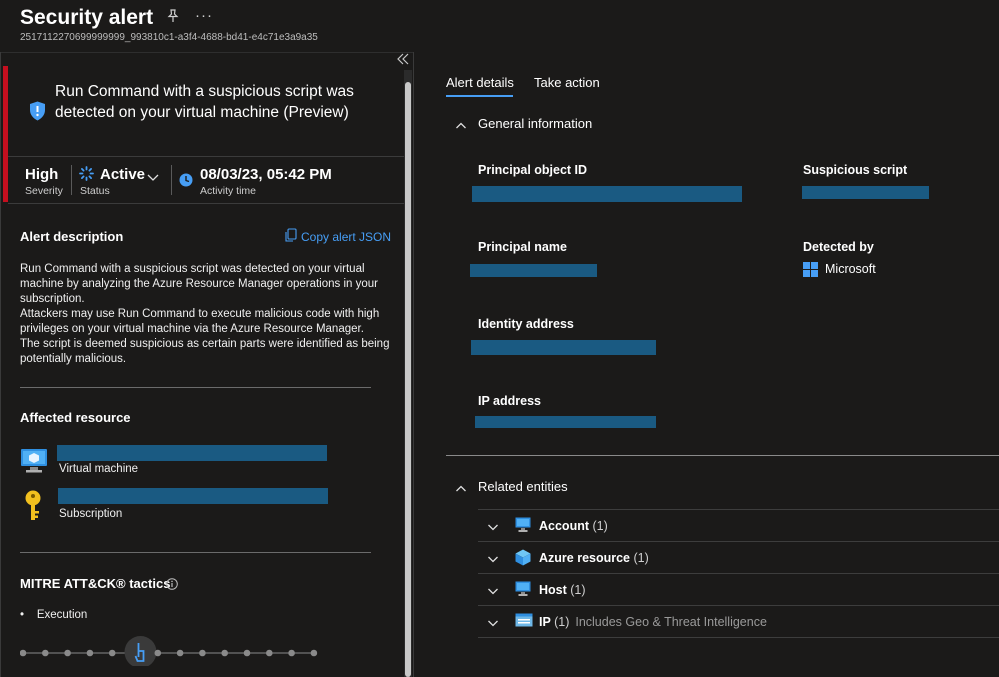 This screenshot has height=677, width=999. Describe the element at coordinates (522, 247) in the screenshot. I see `principal-name-label: Principal name` at that location.